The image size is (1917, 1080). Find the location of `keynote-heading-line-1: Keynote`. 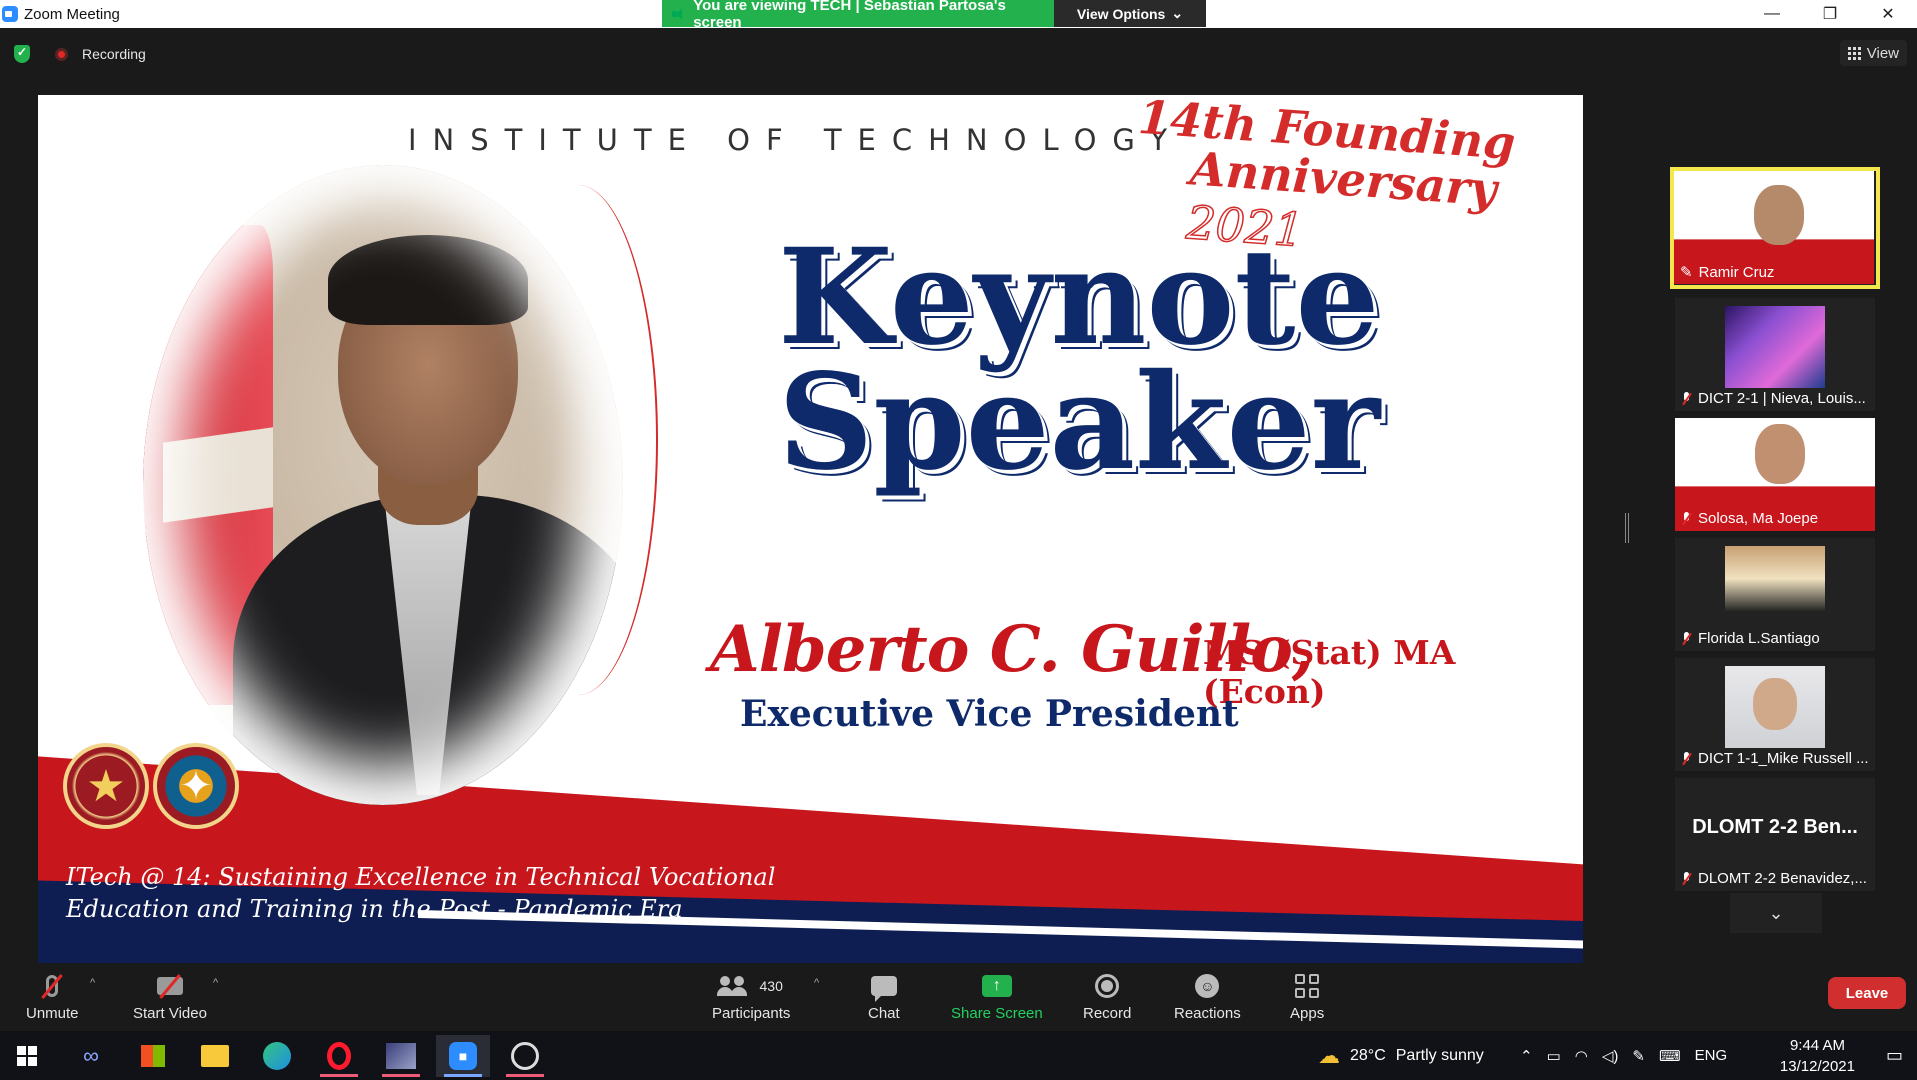

keynote-heading-line-1: Keynote is located at coordinates (1079, 297).